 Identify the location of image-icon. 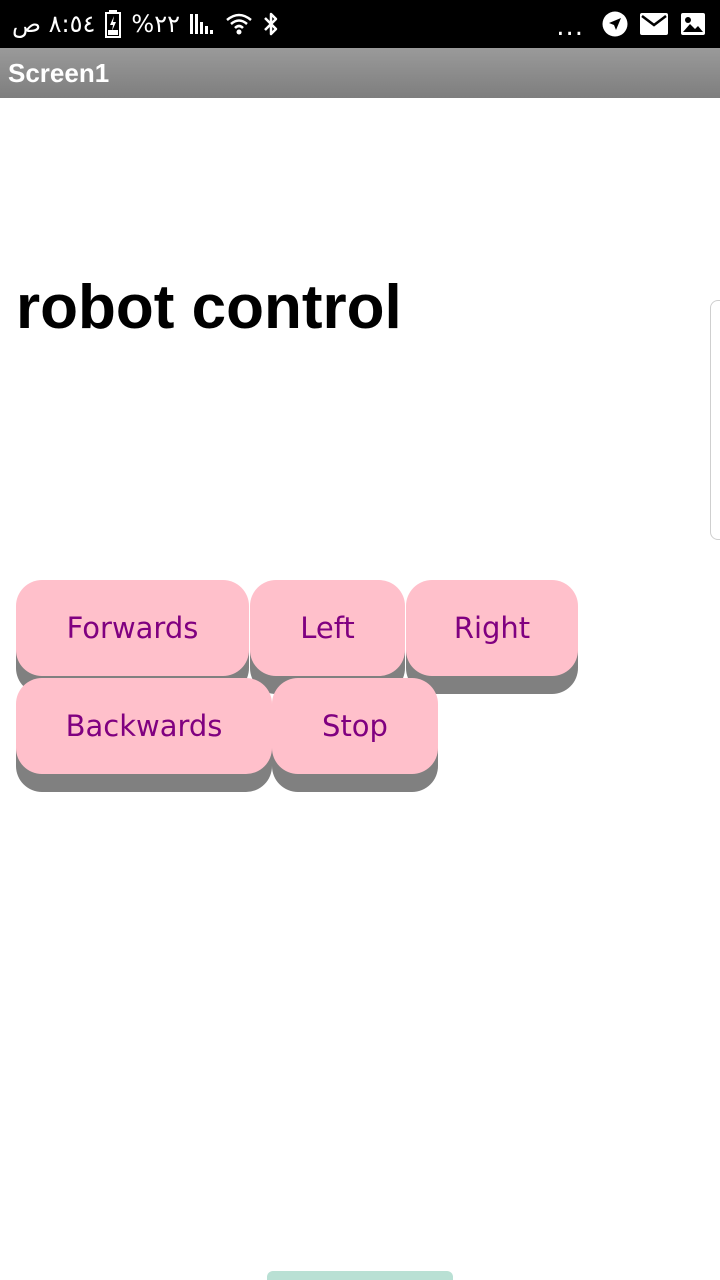
(693, 24).